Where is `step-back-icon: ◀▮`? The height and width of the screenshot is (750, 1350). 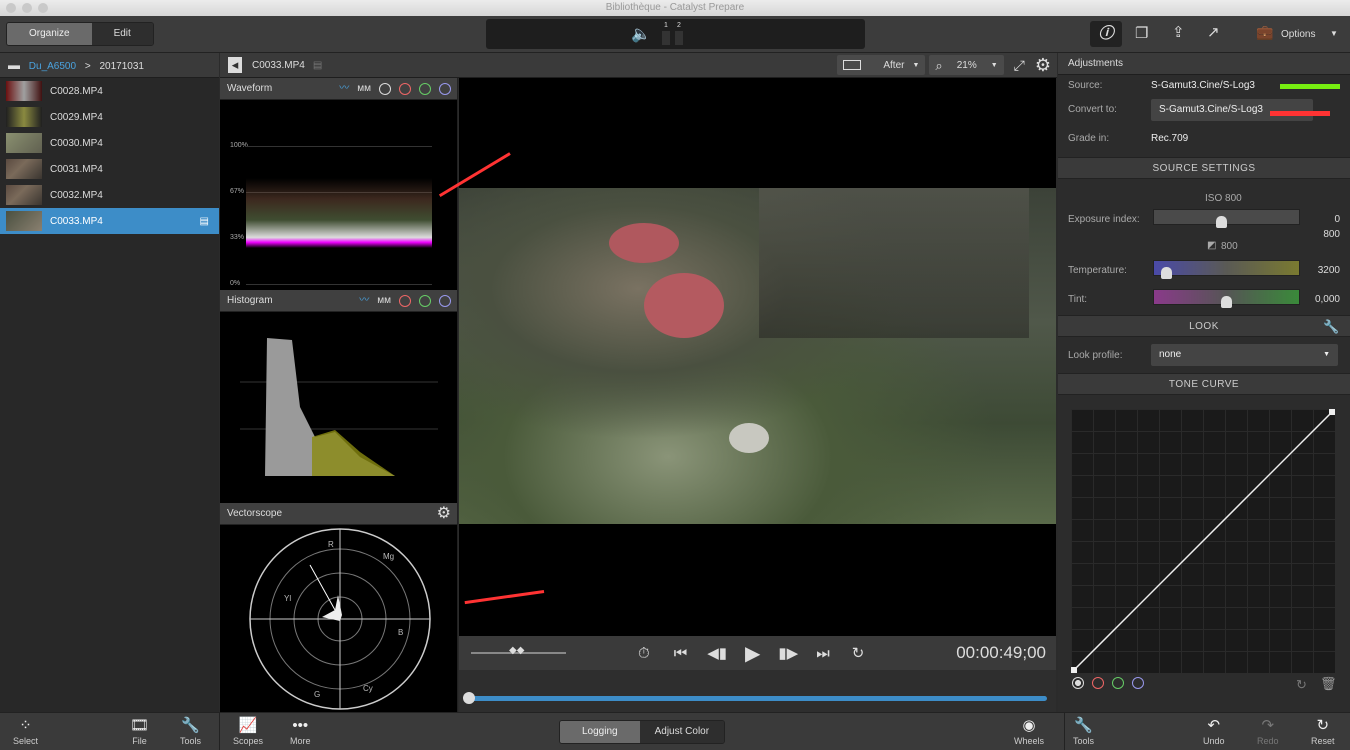 step-back-icon: ◀▮ is located at coordinates (717, 653).